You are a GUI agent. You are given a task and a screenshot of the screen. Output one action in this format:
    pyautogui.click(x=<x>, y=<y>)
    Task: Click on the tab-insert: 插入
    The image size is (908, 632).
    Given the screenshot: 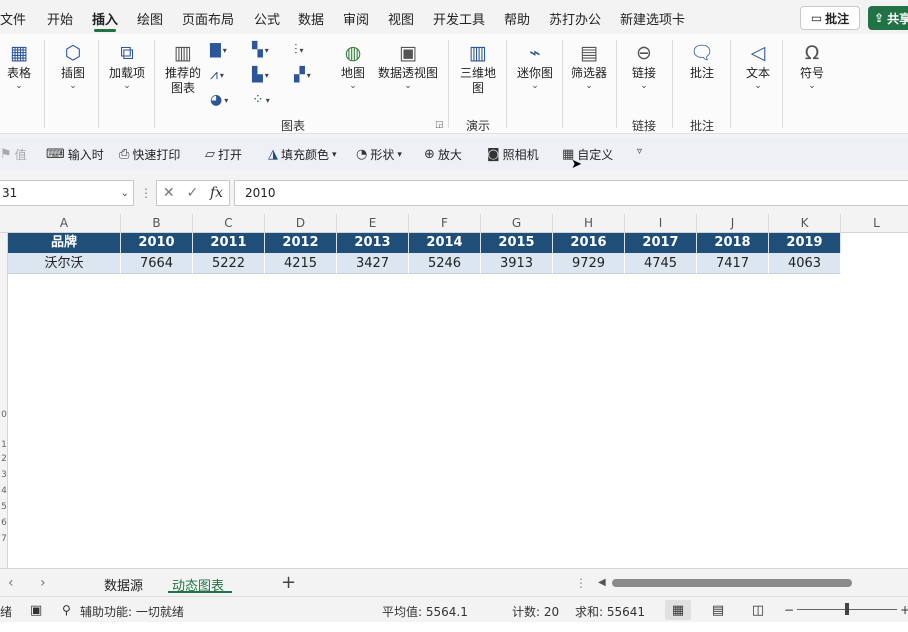 What is the action you would take?
    pyautogui.click(x=105, y=18)
    